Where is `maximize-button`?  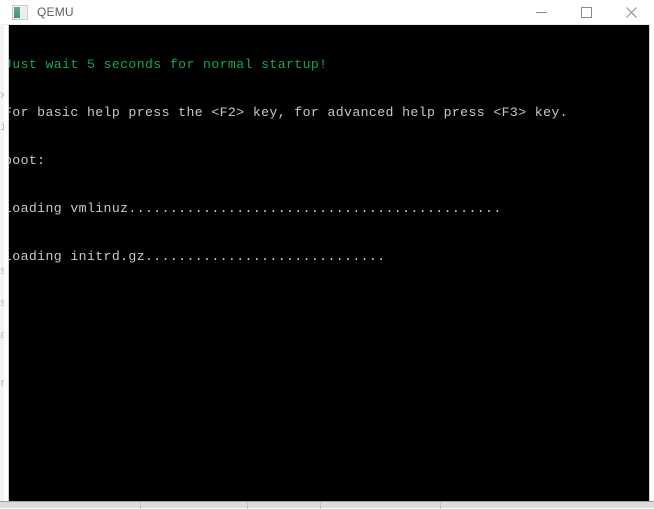 maximize-button is located at coordinates (586, 12).